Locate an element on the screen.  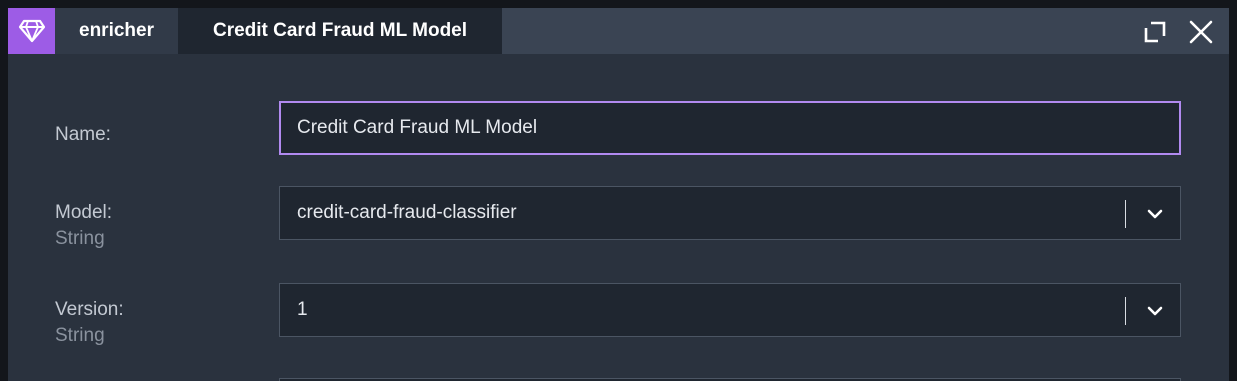
name-input-value: Credit Card Fraud ML Model is located at coordinates (417, 127).